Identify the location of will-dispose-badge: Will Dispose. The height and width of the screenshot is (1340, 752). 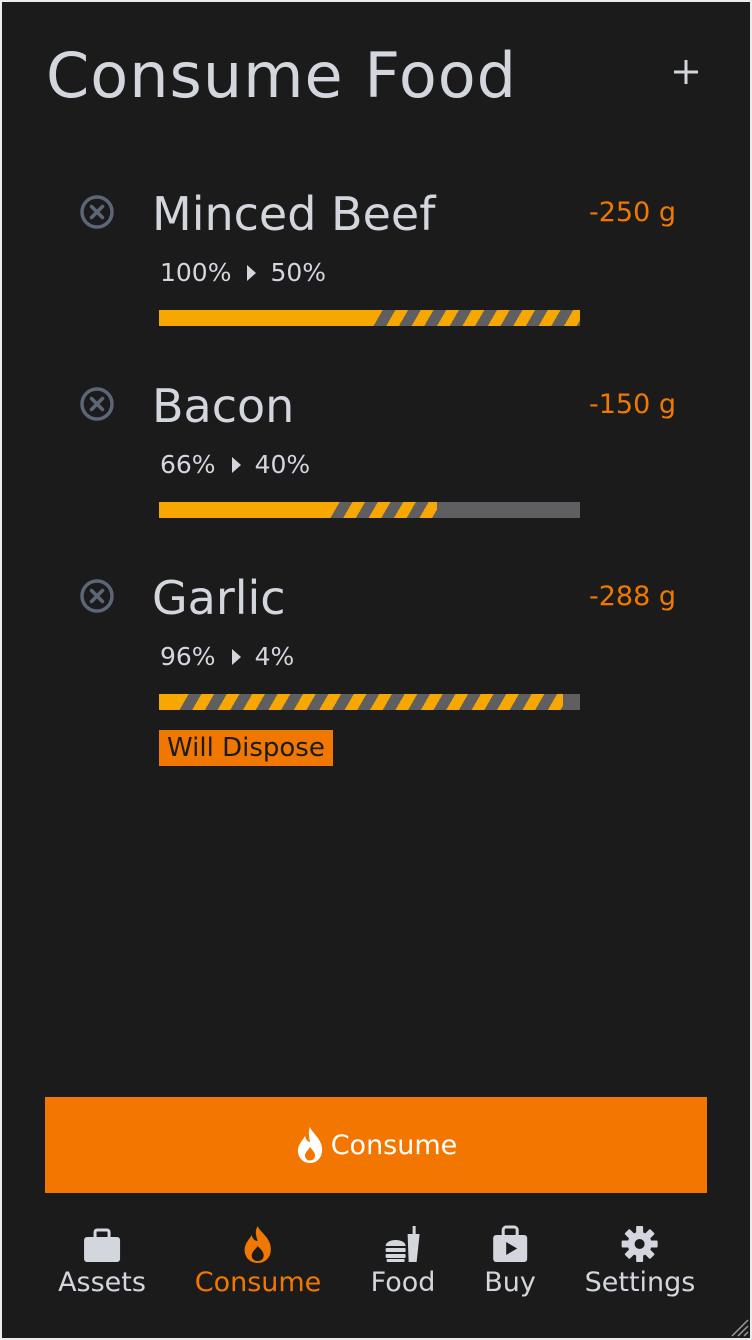
(246, 748).